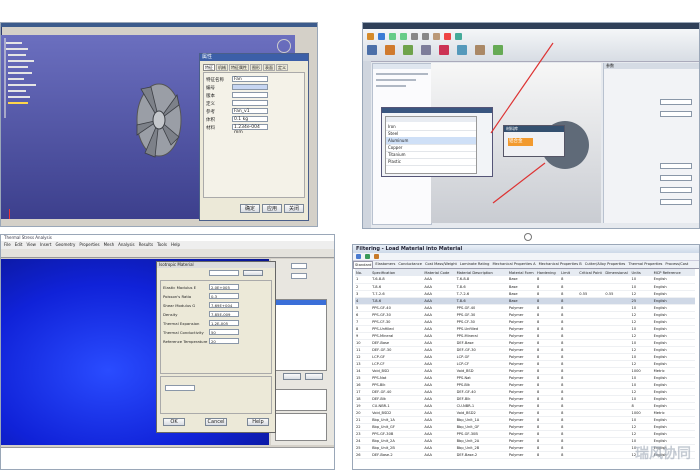 The width and height of the screenshot is (700, 470). Describe the element at coordinates (525, 405) in the screenshot. I see `table-row: 19 CU-NBR-1 AAA CU-NBR-1 Polymer 8 8 8 English` at that location.